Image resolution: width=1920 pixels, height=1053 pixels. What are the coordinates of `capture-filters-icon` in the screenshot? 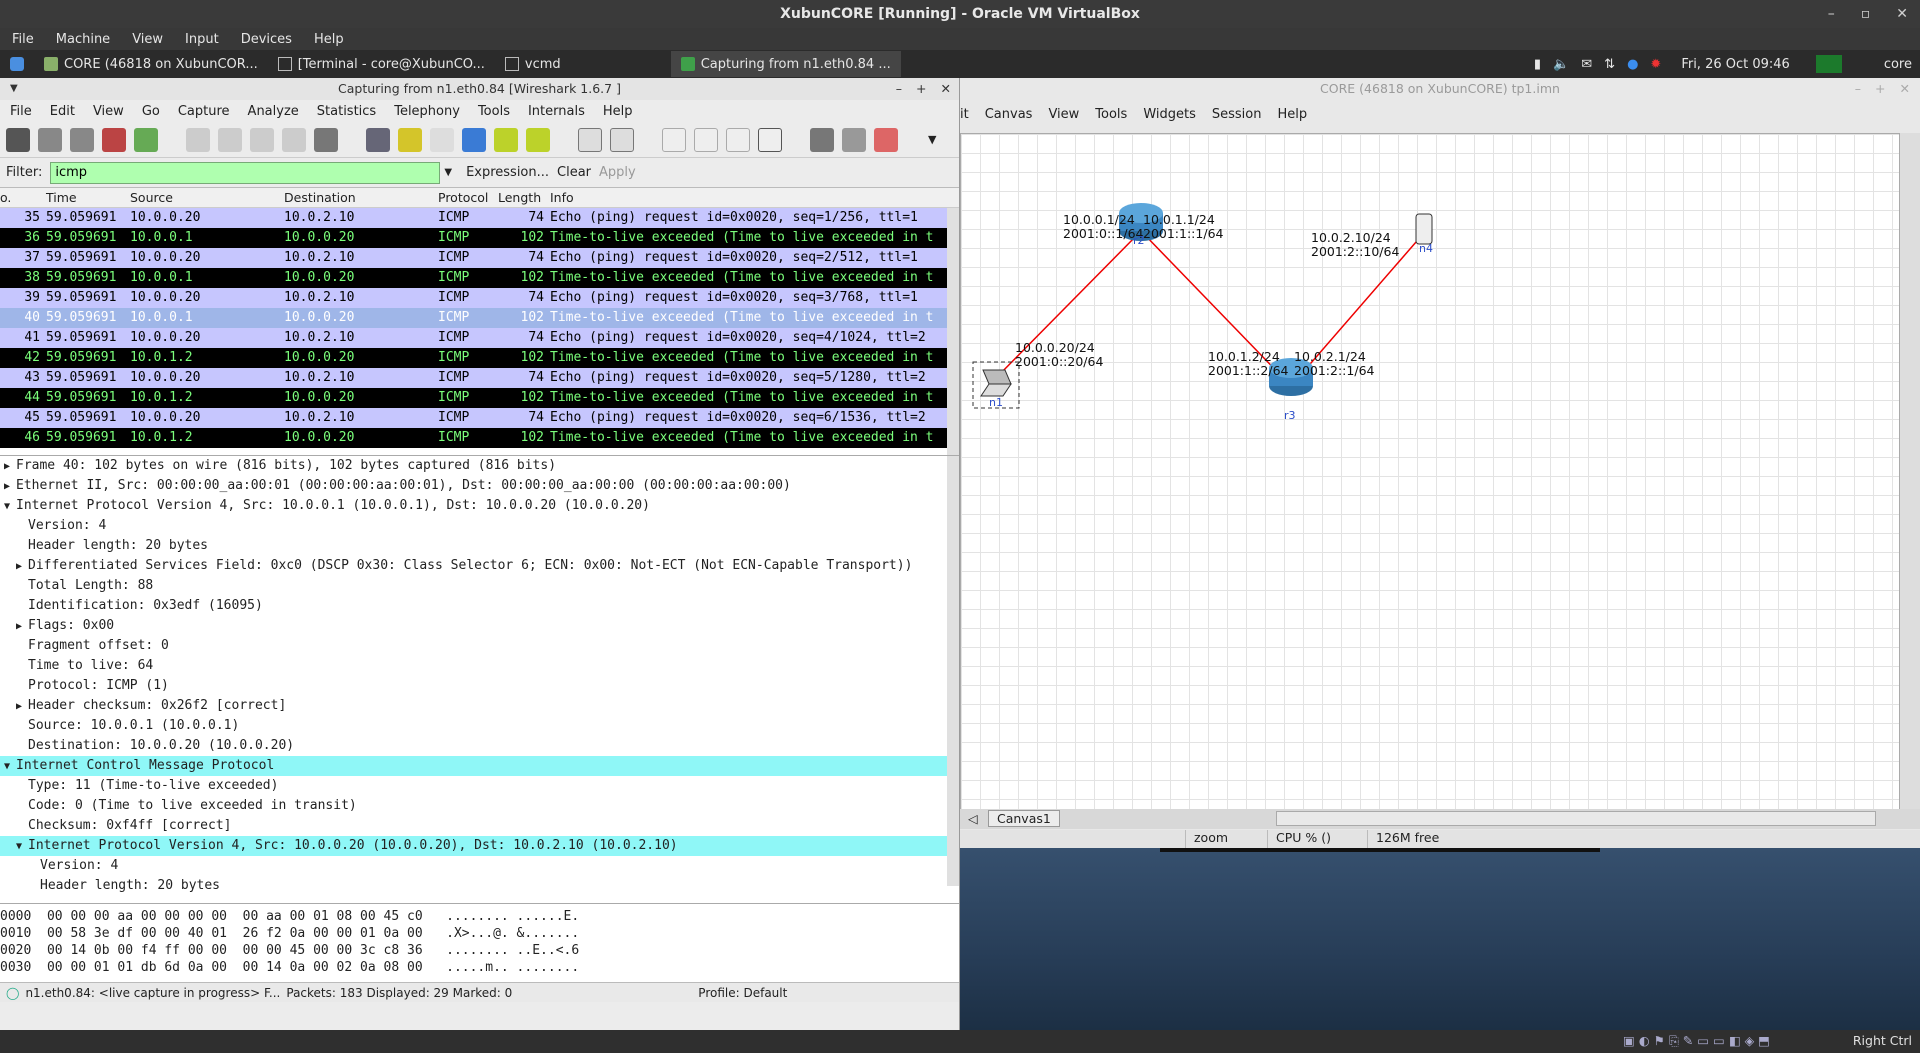 It's located at (822, 139).